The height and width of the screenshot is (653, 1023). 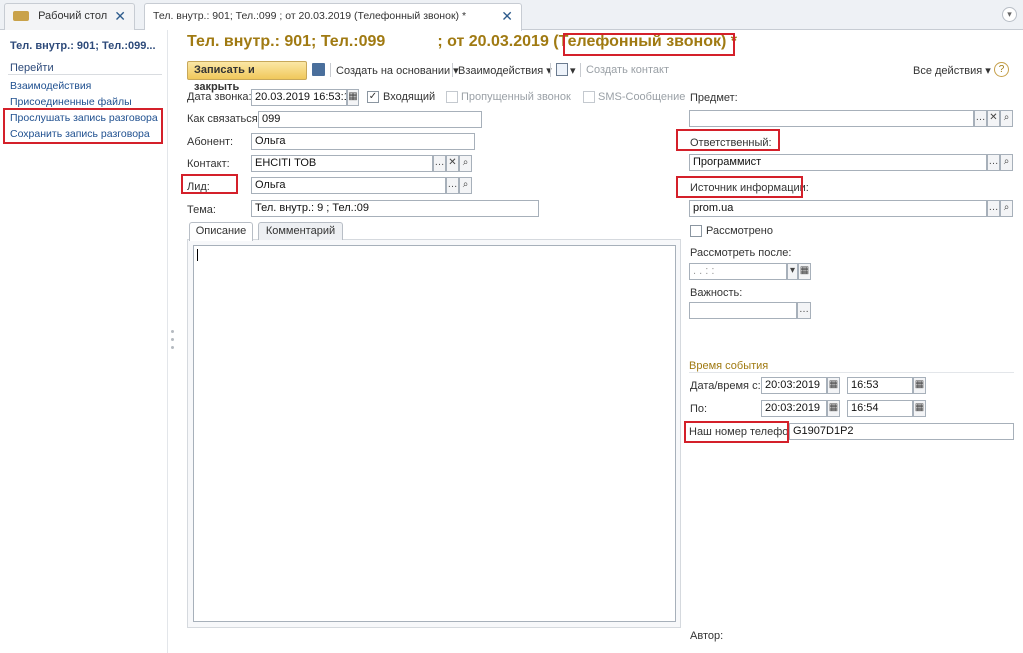 I want to click on text-cursor, so click(x=197, y=255).